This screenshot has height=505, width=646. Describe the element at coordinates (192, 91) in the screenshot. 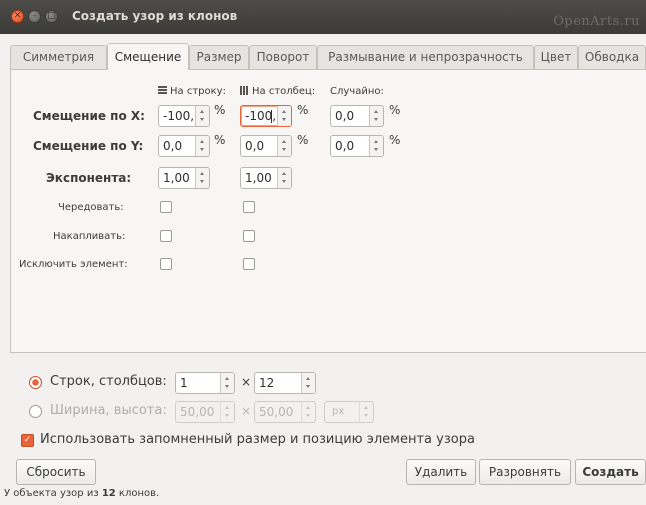

I see `header-per-row: На строку:` at that location.